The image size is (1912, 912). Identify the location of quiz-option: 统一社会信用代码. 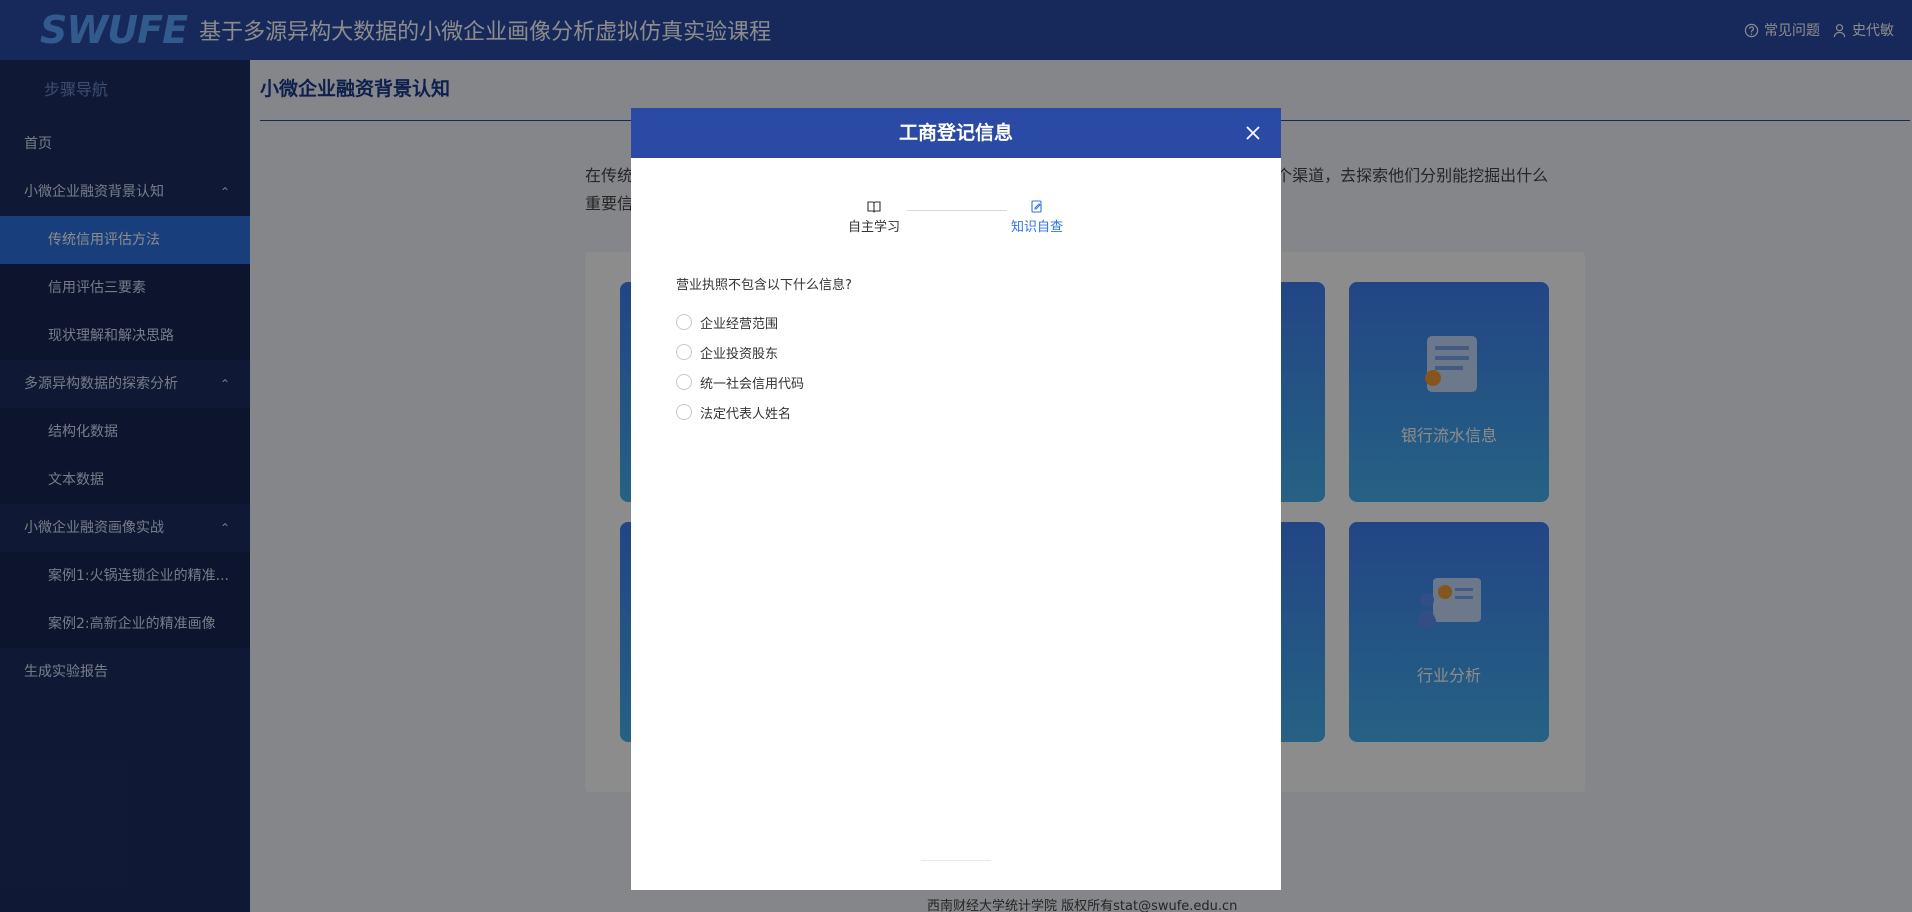
(740, 382).